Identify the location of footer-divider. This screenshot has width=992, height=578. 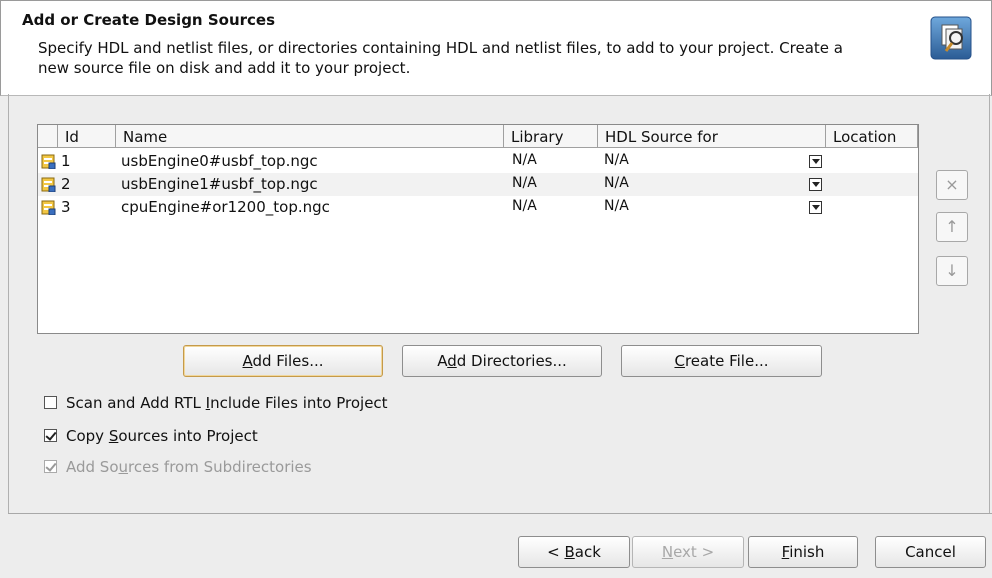
(500, 513).